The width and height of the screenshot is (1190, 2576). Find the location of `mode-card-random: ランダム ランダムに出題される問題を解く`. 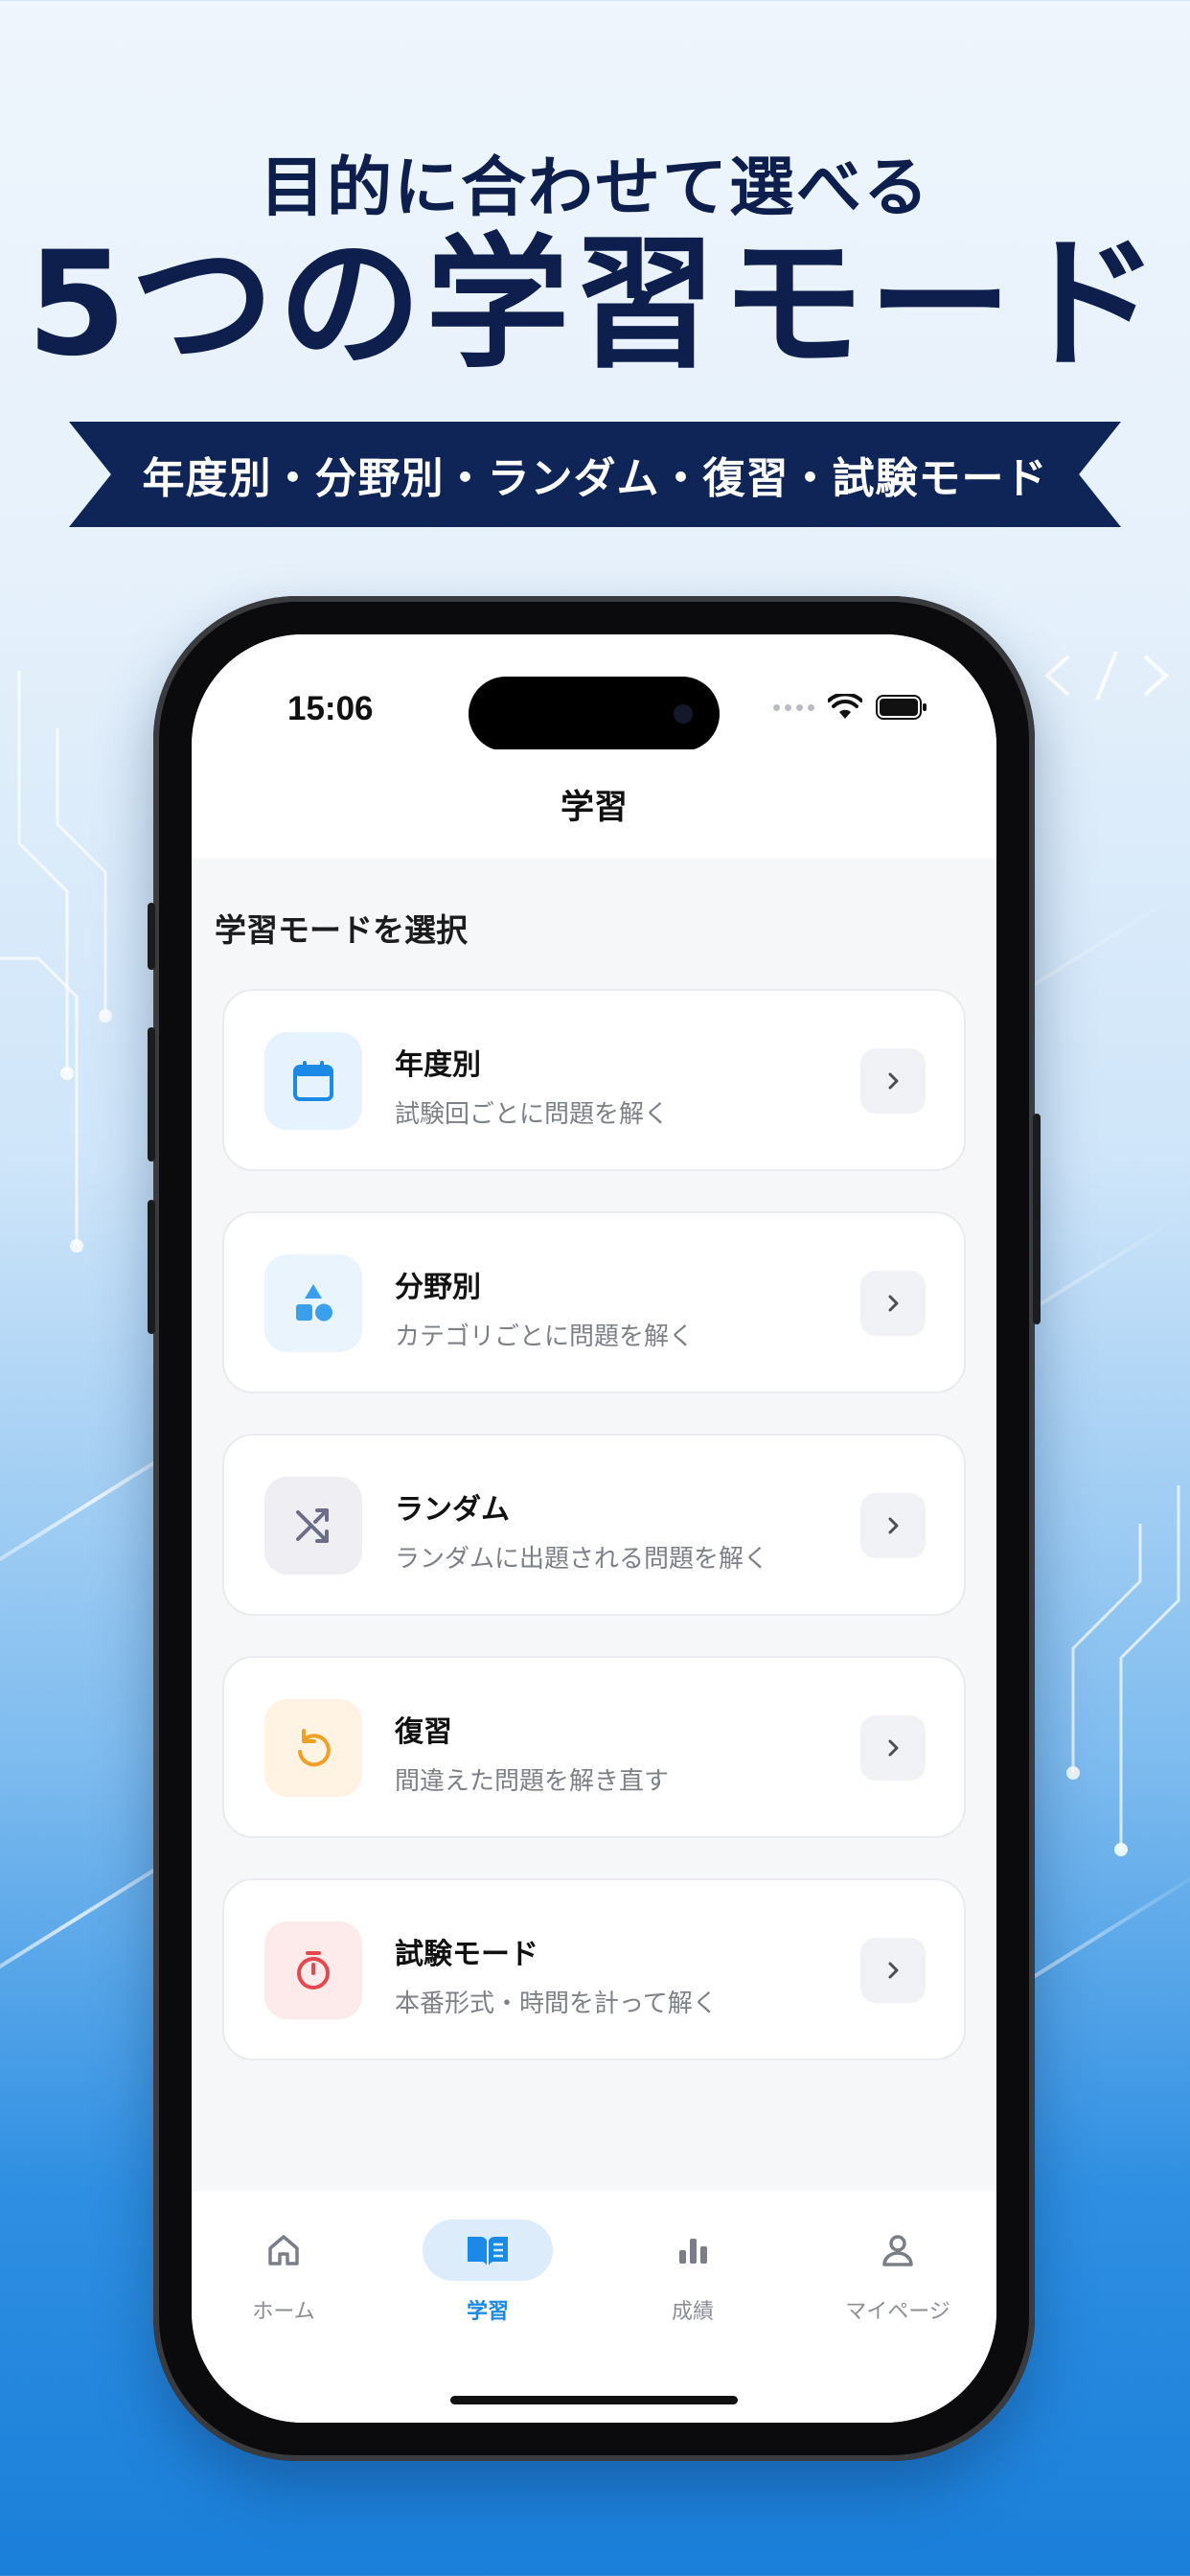

mode-card-random: ランダム ランダムに出題される問題を解く is located at coordinates (594, 1525).